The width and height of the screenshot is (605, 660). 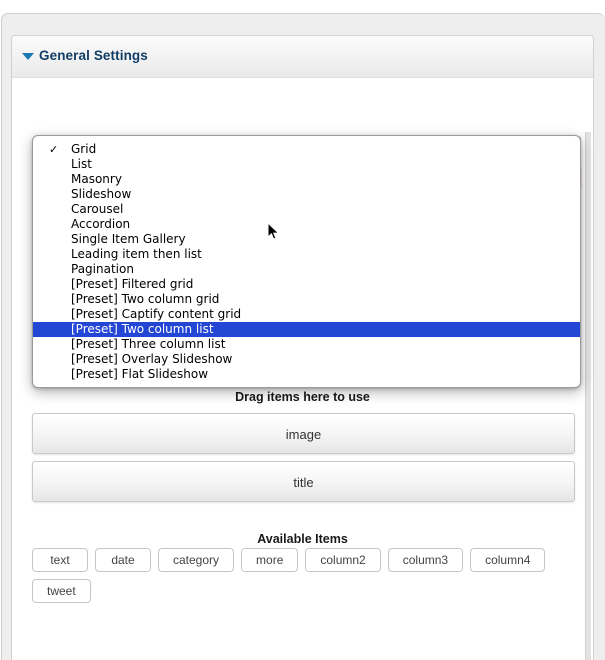 What do you see at coordinates (306, 359) in the screenshot?
I see `layout-option: [Preset] Overlay Slideshow` at bounding box center [306, 359].